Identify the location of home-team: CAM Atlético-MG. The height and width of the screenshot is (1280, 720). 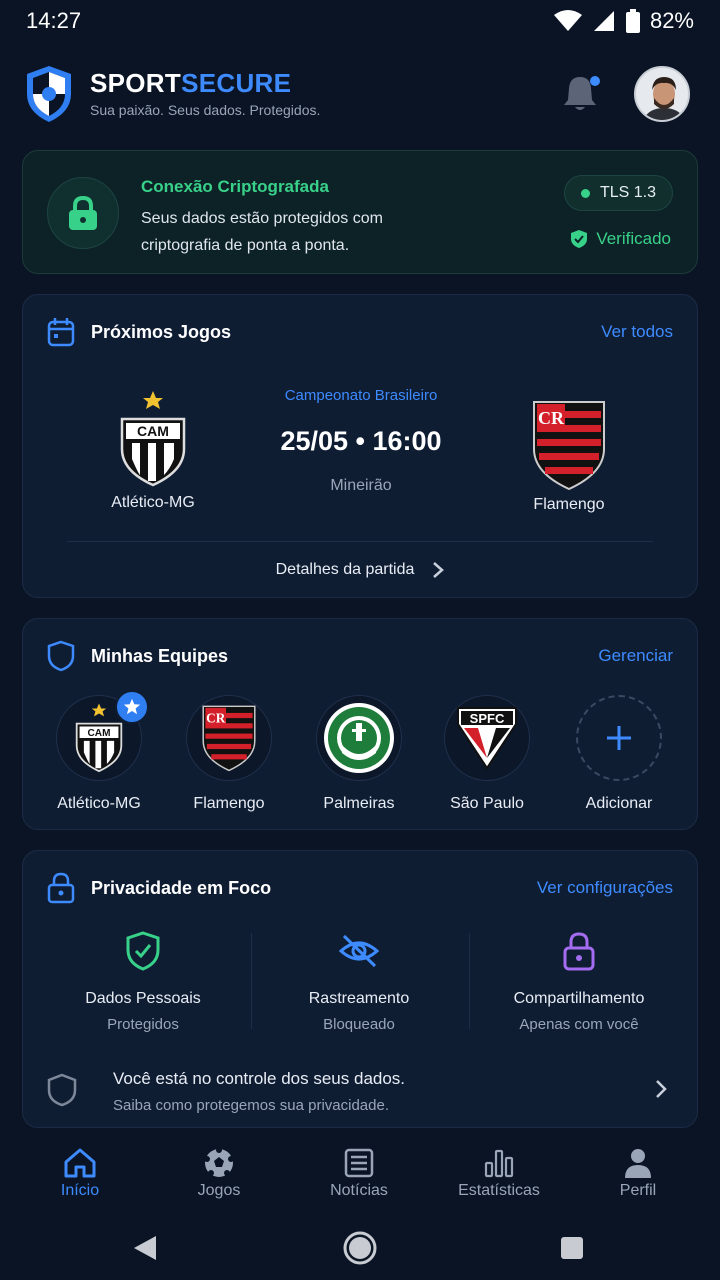
(153, 450).